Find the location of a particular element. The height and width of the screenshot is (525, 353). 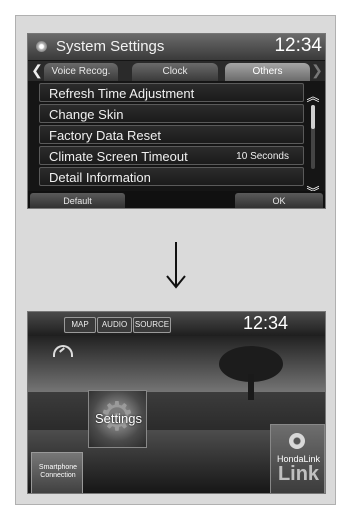

list-item-detail-info: Detail Information is located at coordinates (171, 176).